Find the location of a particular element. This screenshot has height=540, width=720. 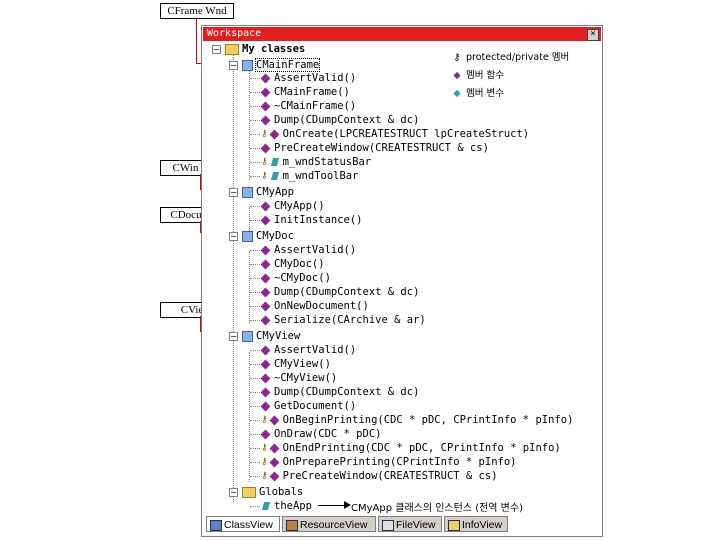

tree-item-label: CMyApp() is located at coordinates (299, 206).